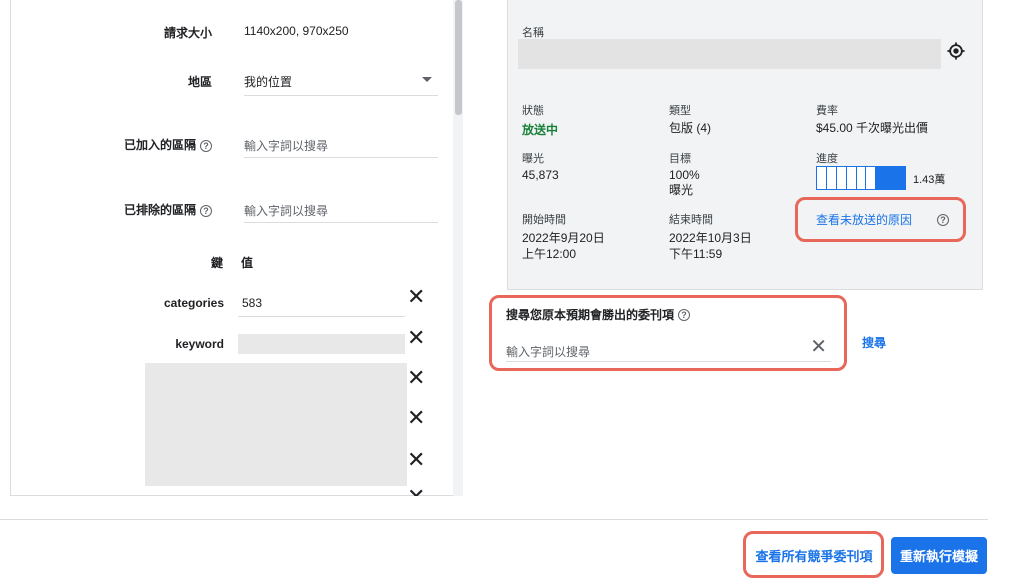  Describe the element at coordinates (681, 190) in the screenshot. I see `goal-value-unit: 曝光` at that location.